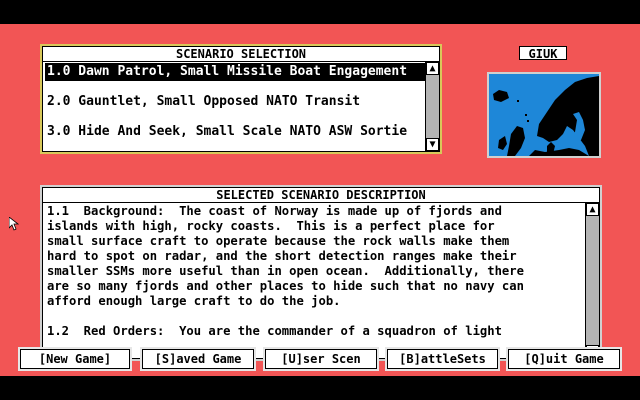 The image size is (640, 400). I want to click on saved-game-button: [S]aved Game, so click(198, 359).